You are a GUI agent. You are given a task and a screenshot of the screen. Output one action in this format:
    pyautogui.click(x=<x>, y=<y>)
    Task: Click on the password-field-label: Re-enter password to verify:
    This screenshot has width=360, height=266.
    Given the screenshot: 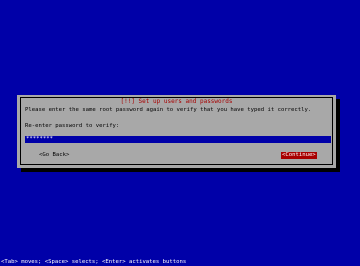 What is the action you would take?
    pyautogui.click(x=72, y=126)
    